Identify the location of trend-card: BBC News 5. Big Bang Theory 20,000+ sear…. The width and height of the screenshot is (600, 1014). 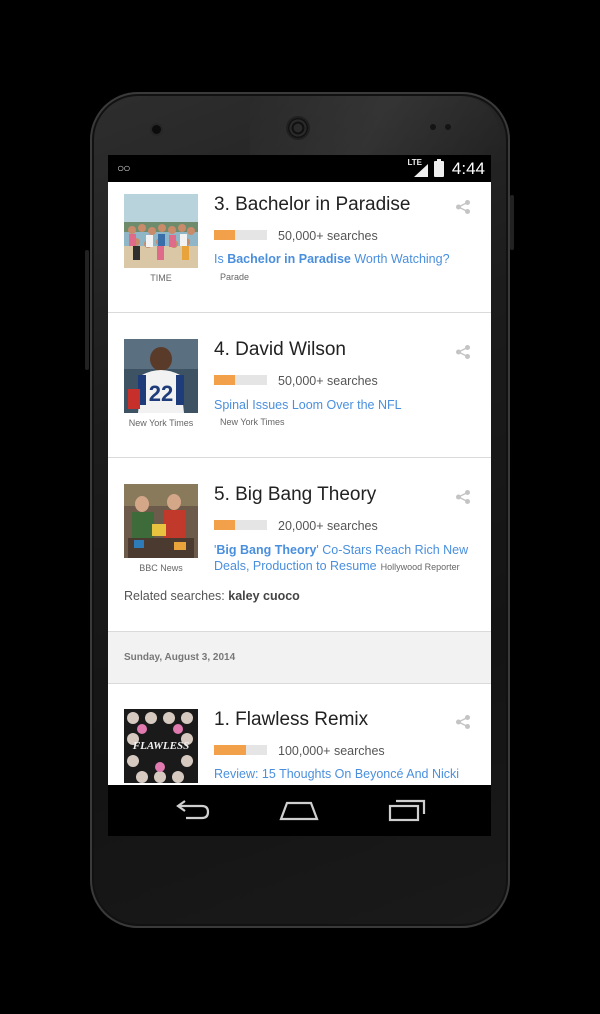
(299, 545).